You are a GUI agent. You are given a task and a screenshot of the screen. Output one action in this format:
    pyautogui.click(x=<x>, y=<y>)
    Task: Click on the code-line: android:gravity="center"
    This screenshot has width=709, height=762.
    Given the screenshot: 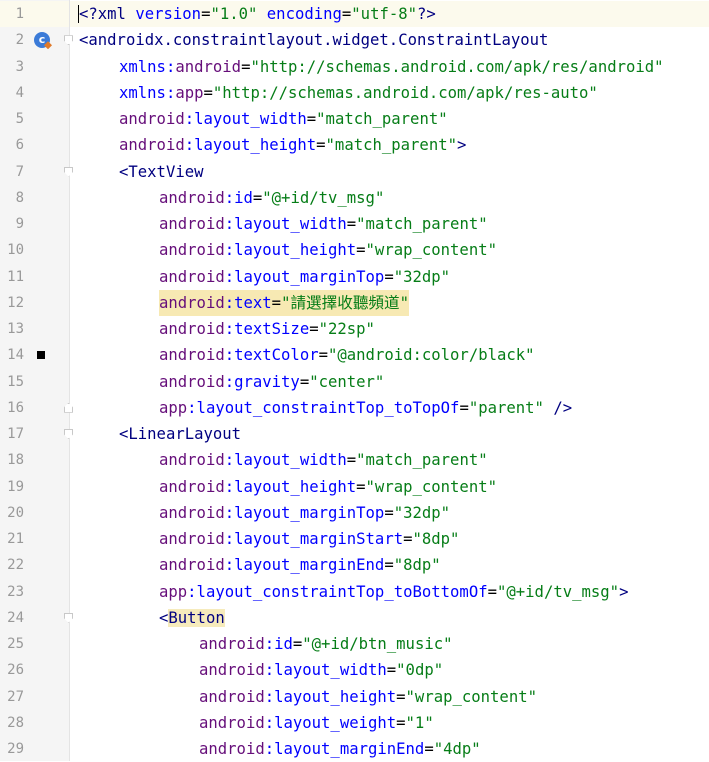 What is the action you would take?
    pyautogui.click(x=389, y=382)
    